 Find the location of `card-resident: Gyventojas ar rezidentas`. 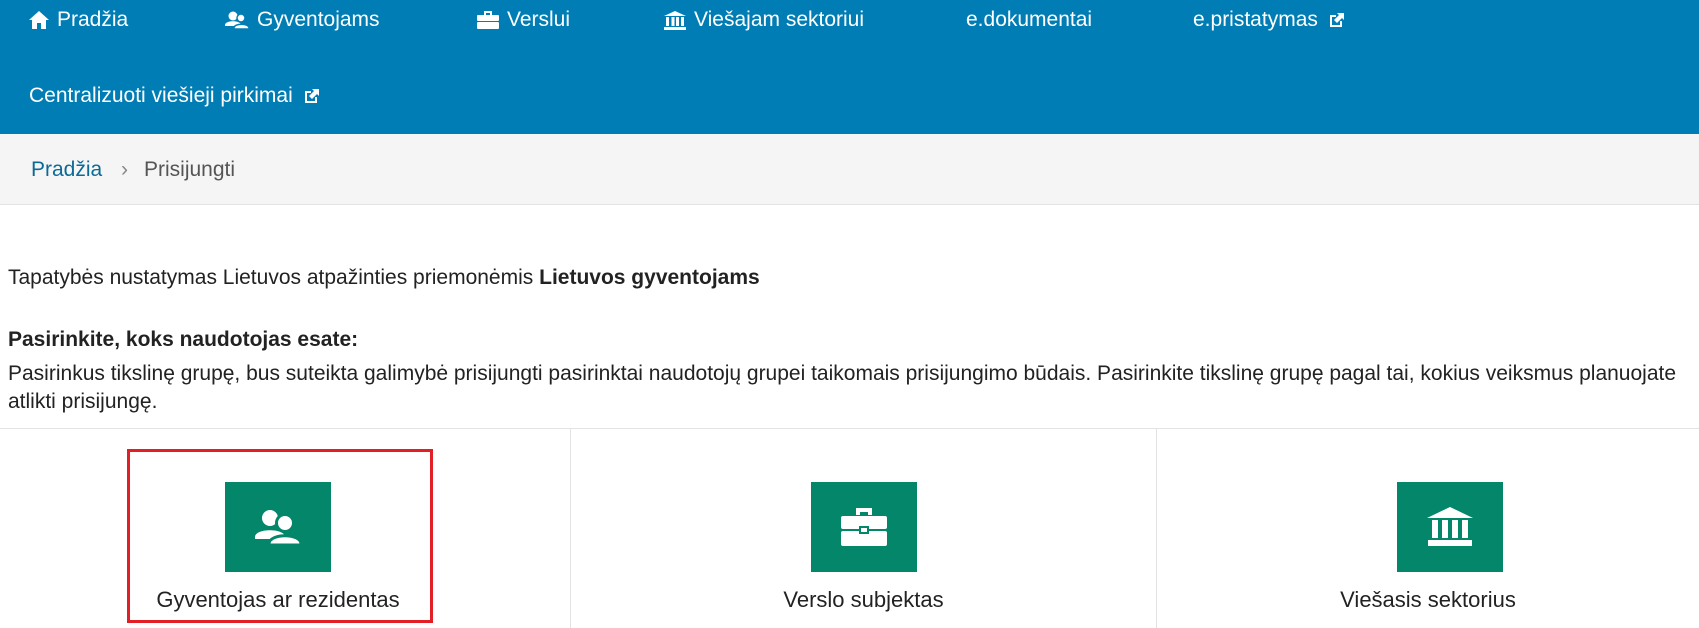

card-resident: Gyventojas ar rezidentas is located at coordinates (285, 528).